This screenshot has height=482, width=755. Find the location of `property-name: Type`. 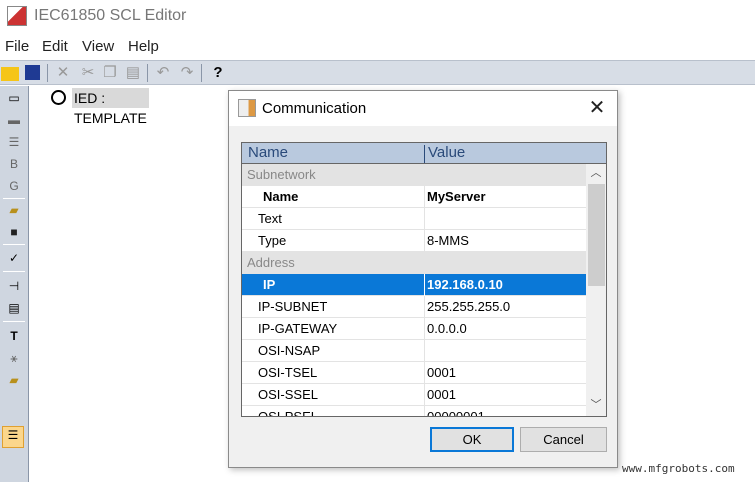

property-name: Type is located at coordinates (272, 240).